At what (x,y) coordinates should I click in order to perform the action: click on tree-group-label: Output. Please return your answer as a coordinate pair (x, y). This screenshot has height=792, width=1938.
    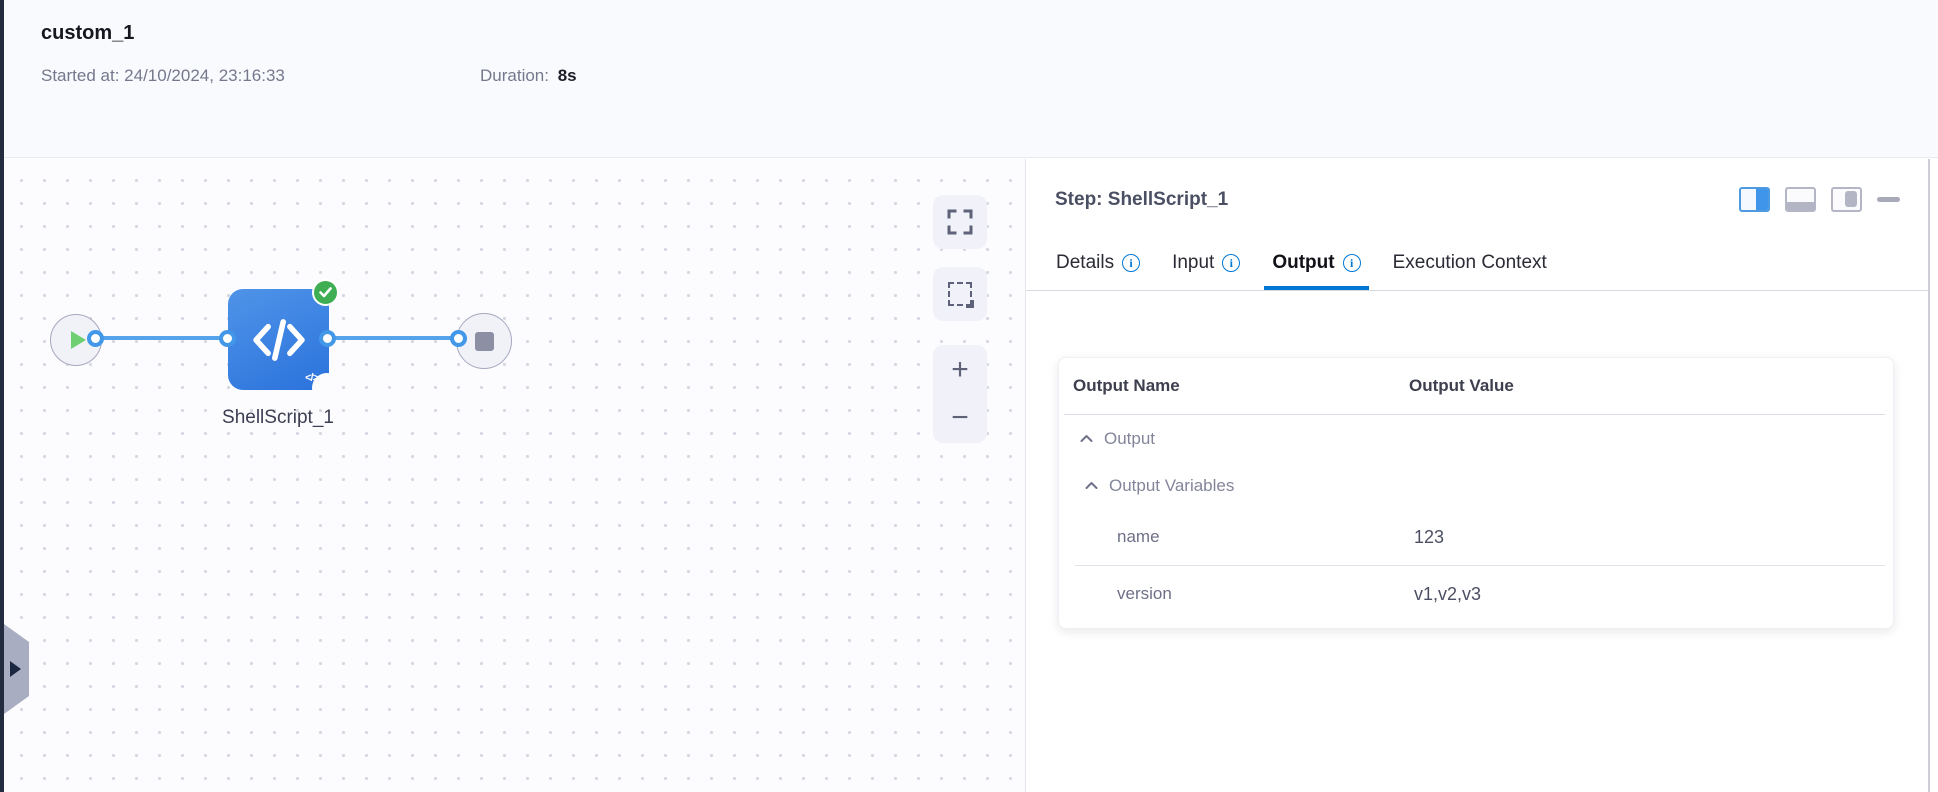
    Looking at the image, I should click on (1130, 438).